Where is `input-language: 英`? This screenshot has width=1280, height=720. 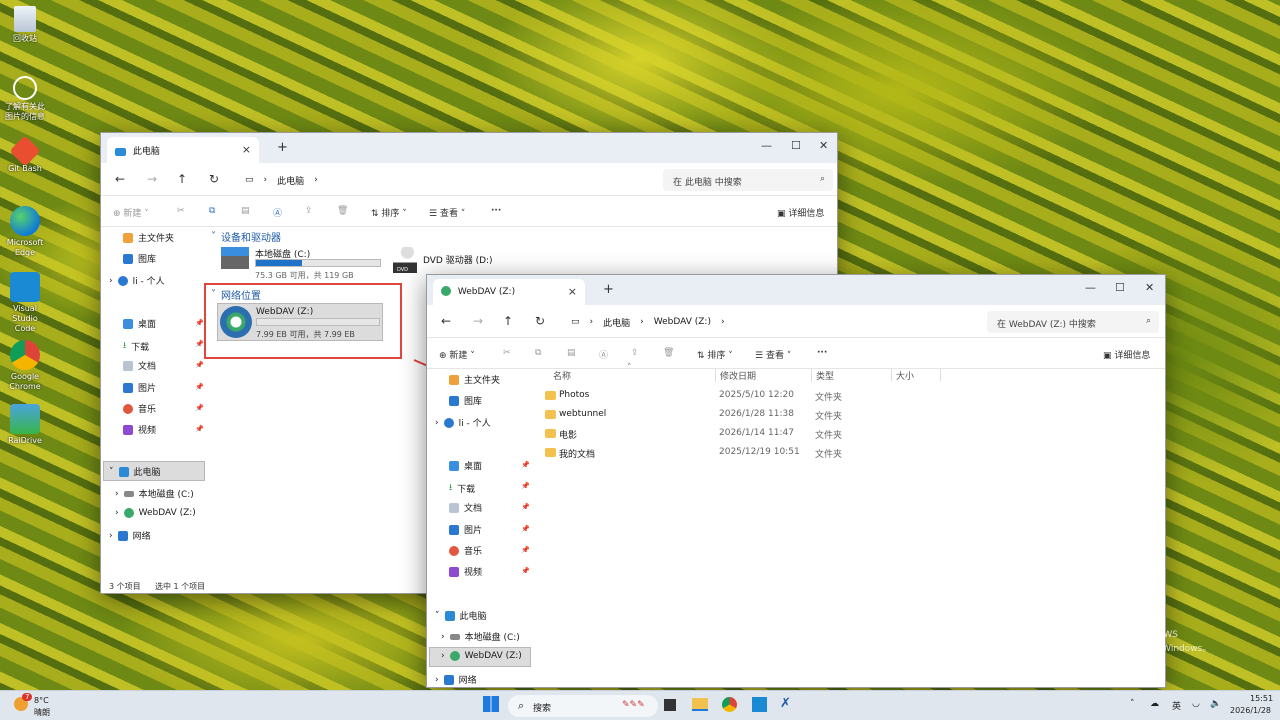 input-language: 英 is located at coordinates (1176, 705).